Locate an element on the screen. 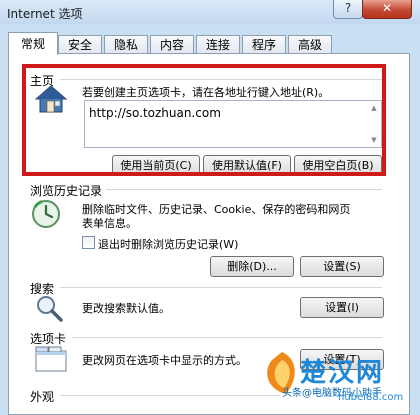 Image resolution: width=420 pixels, height=415 pixels. tab-content: 内容 is located at coordinates (172, 44).